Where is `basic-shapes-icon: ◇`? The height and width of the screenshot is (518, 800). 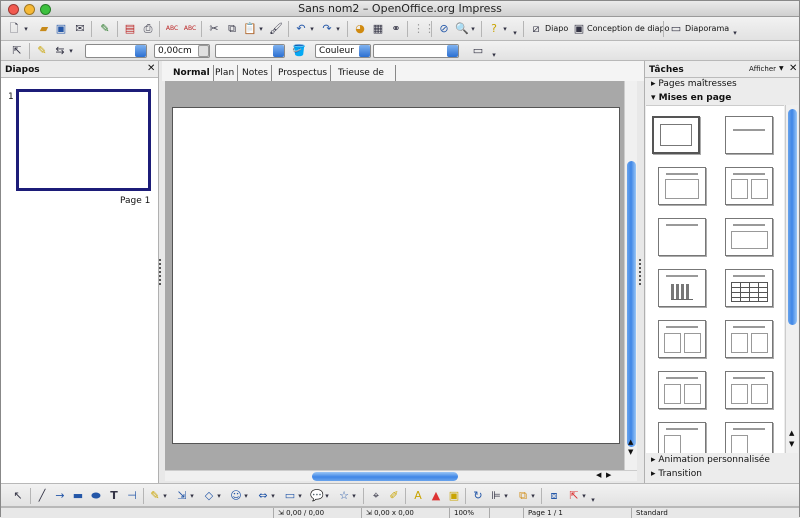
basic-shapes-icon: ◇ is located at coordinates (209, 496).